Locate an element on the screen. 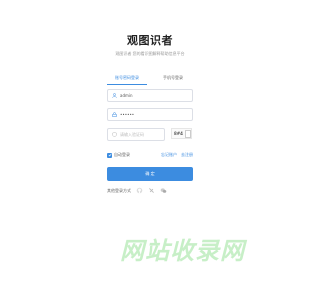 This screenshot has height=300, width=320. page-subtitle: 观图识者 您的看识图解释帮助信息平台 is located at coordinates (150, 53).